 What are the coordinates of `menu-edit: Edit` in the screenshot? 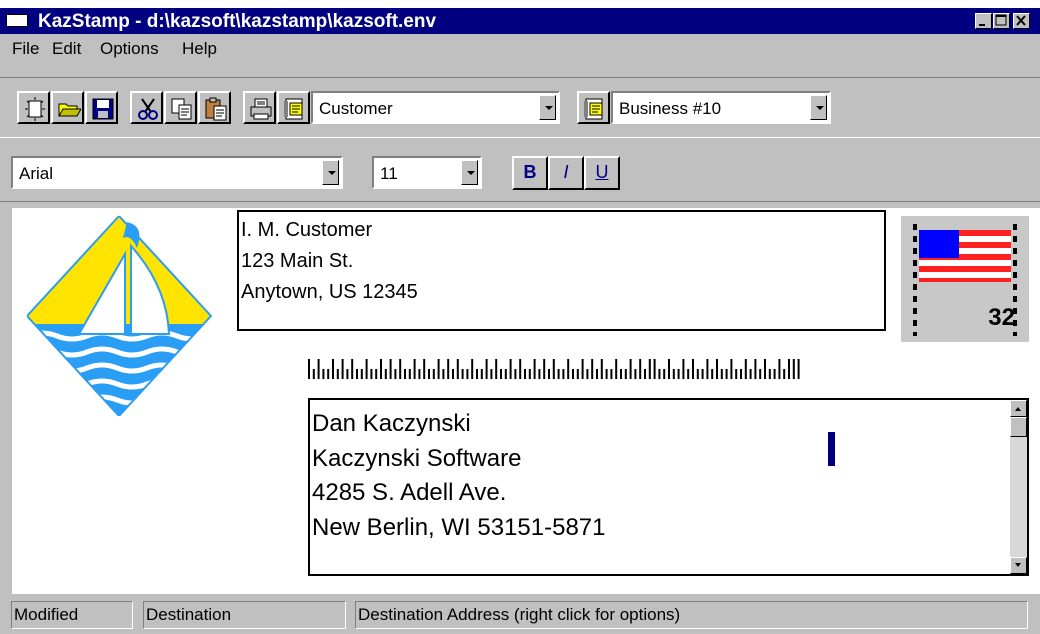 It's located at (66, 49).